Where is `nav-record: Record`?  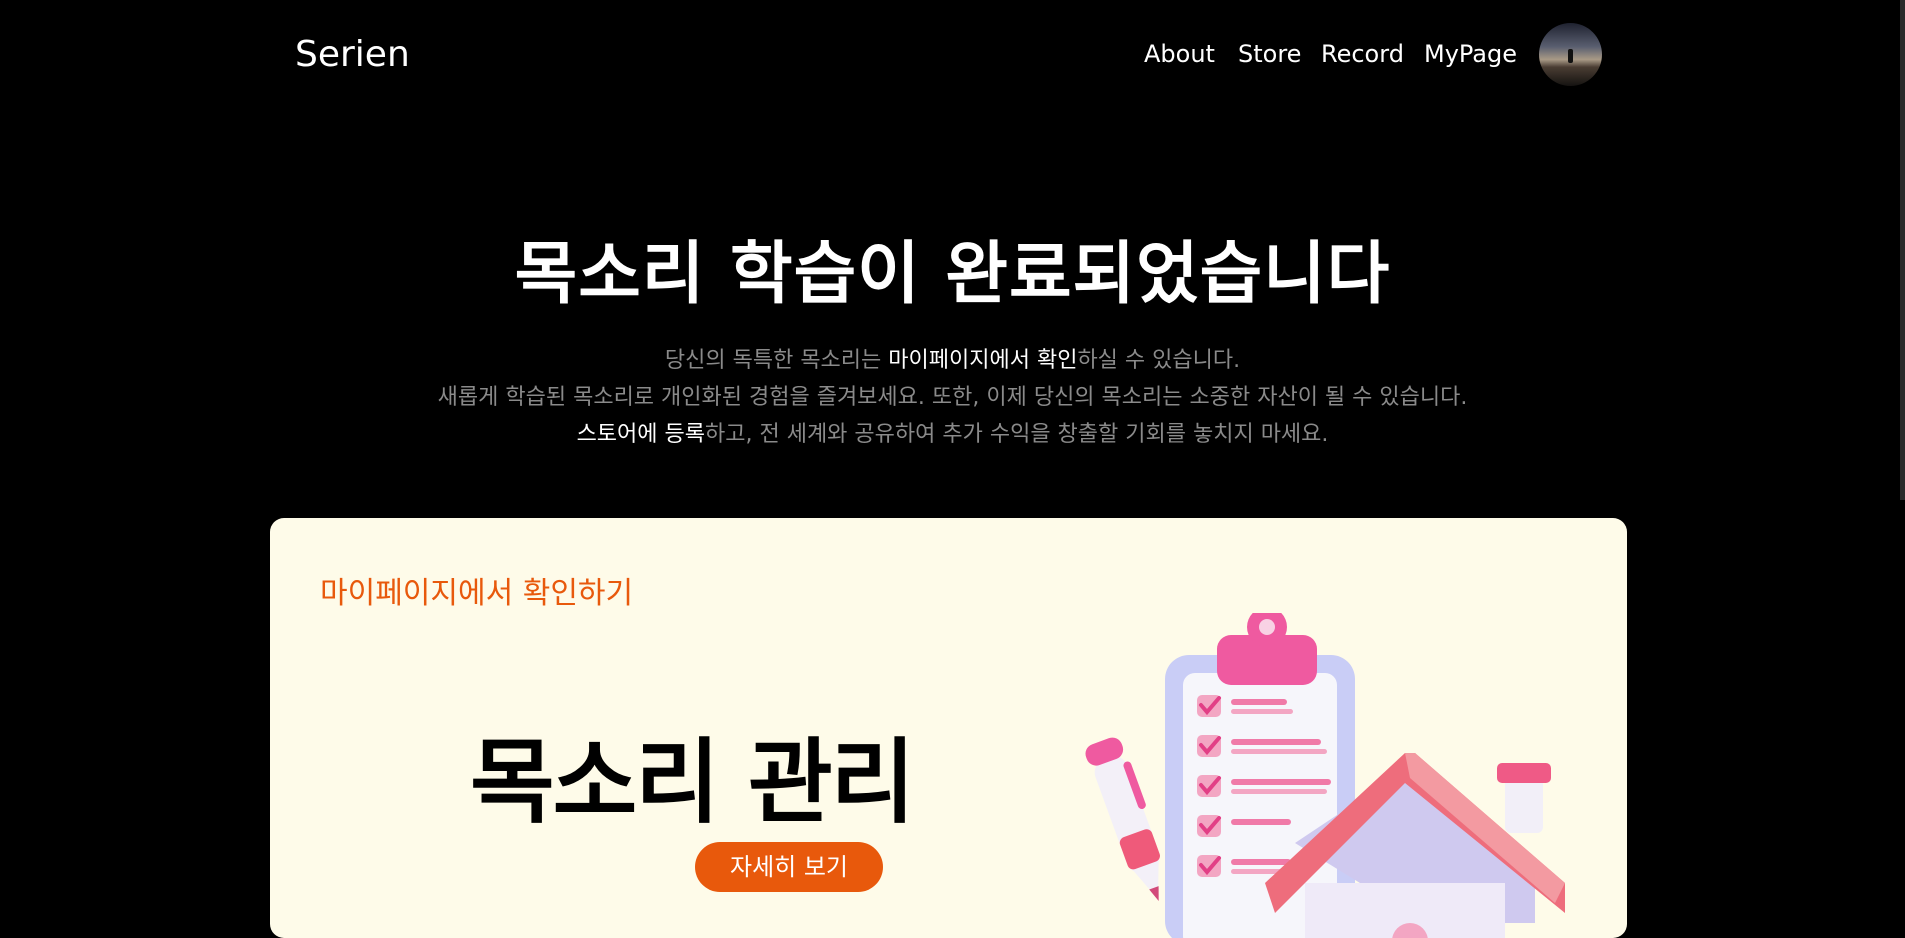
nav-record: Record is located at coordinates (1362, 54).